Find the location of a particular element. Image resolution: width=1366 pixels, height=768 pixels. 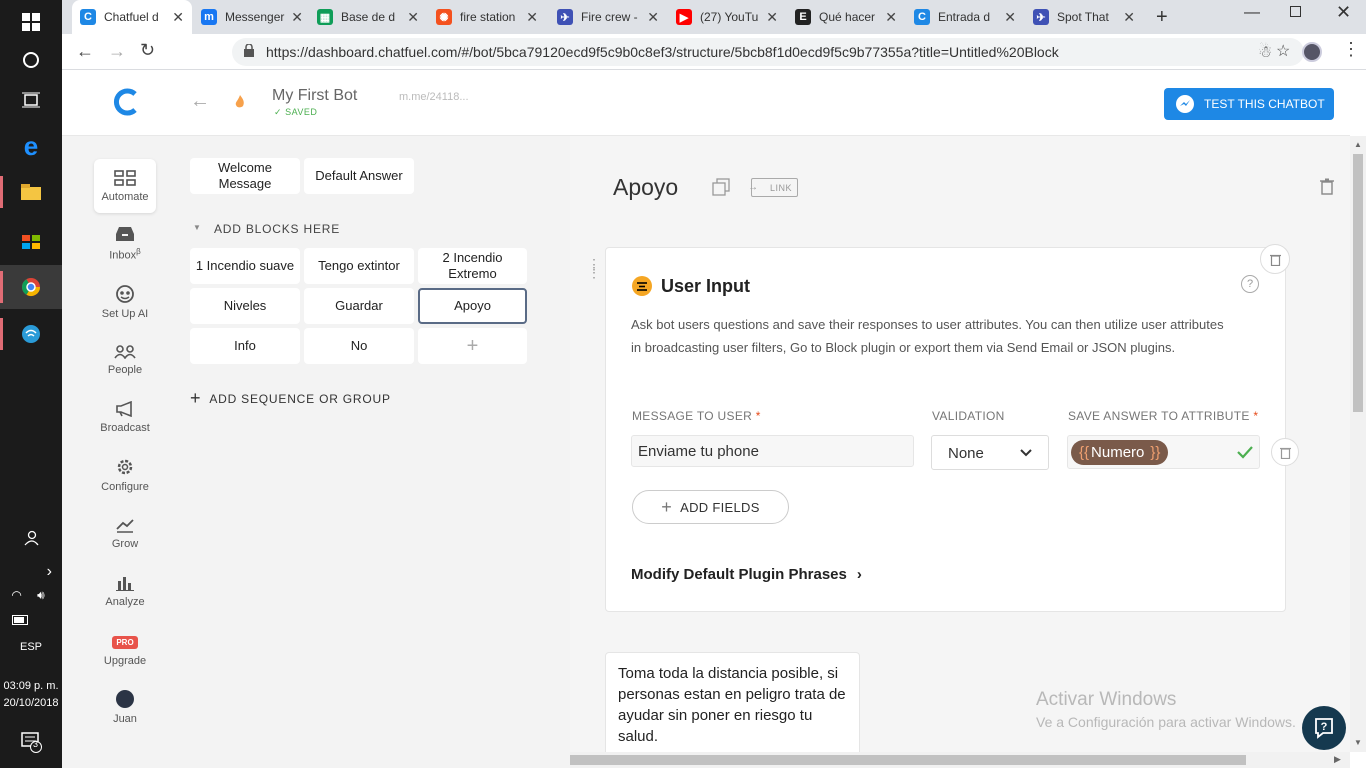

forward-icon: → is located at coordinates (117, 51).